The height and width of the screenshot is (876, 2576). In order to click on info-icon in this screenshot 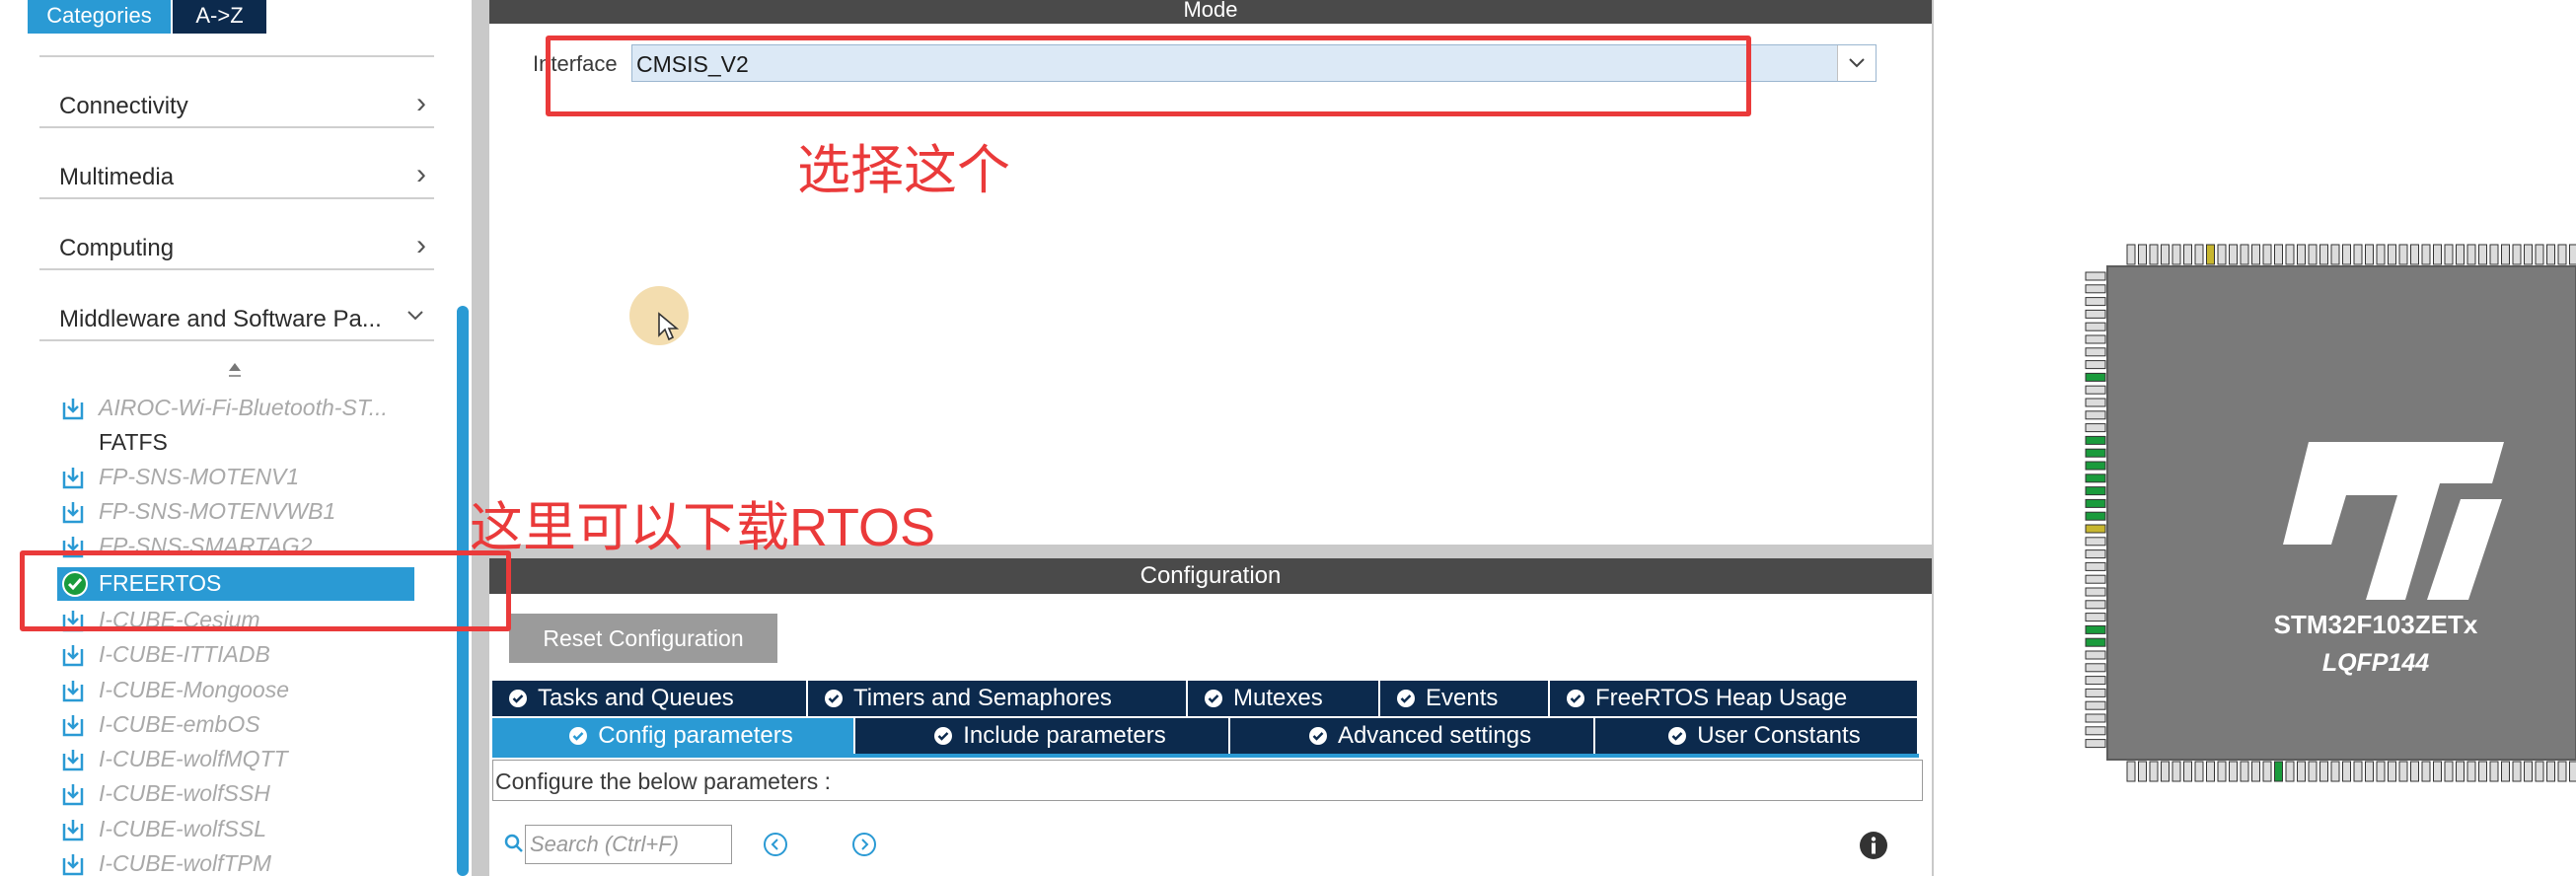, I will do `click(1873, 846)`.